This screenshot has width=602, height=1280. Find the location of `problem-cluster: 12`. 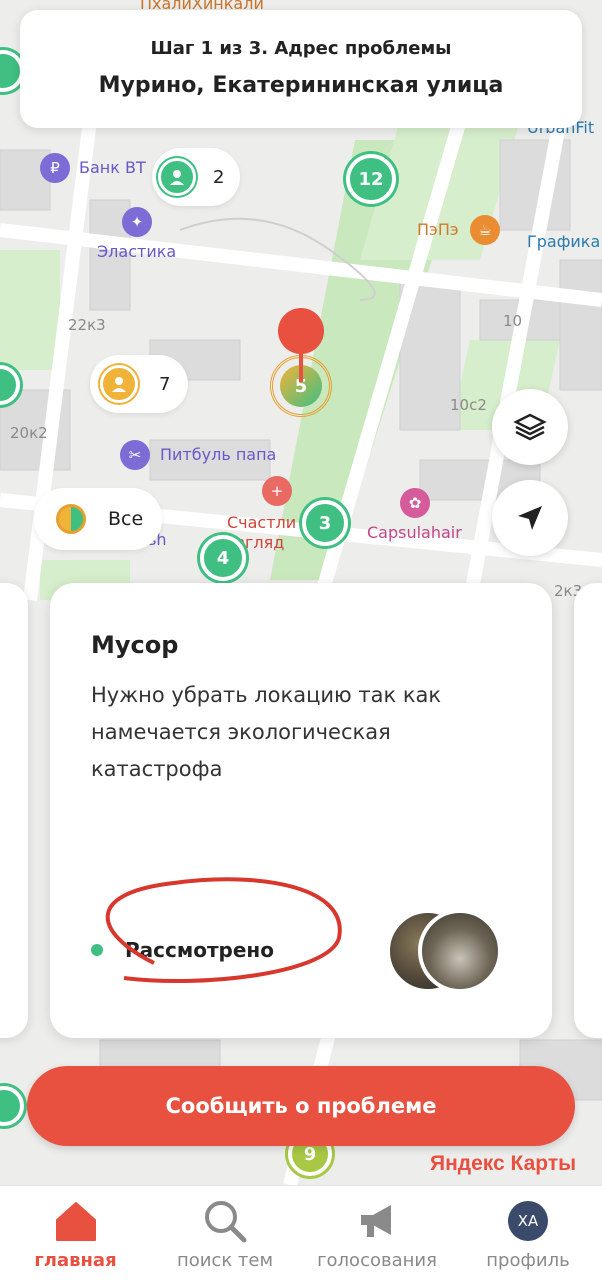

problem-cluster: 12 is located at coordinates (371, 179).